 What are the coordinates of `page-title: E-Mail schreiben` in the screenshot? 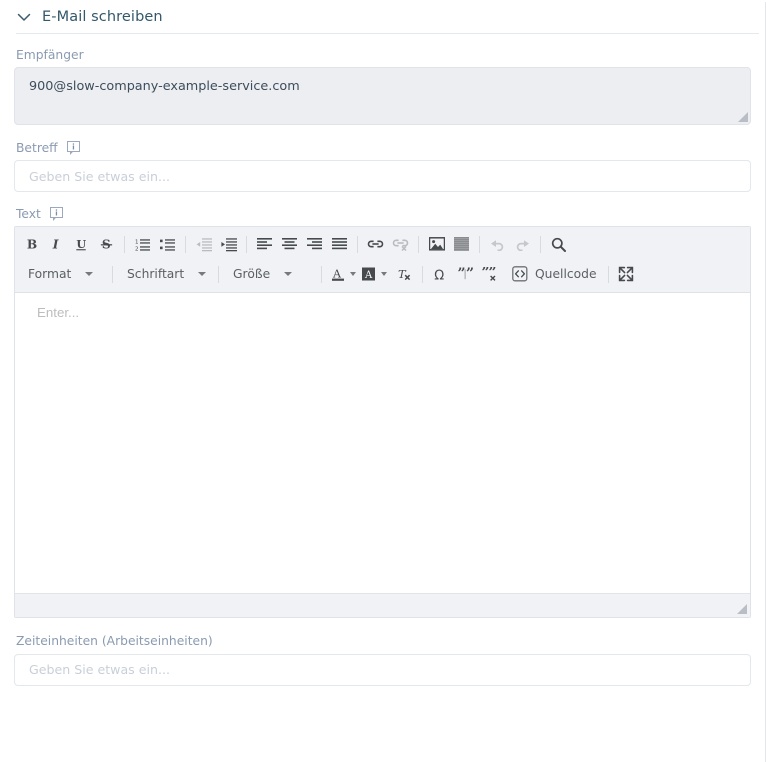 It's located at (102, 16).